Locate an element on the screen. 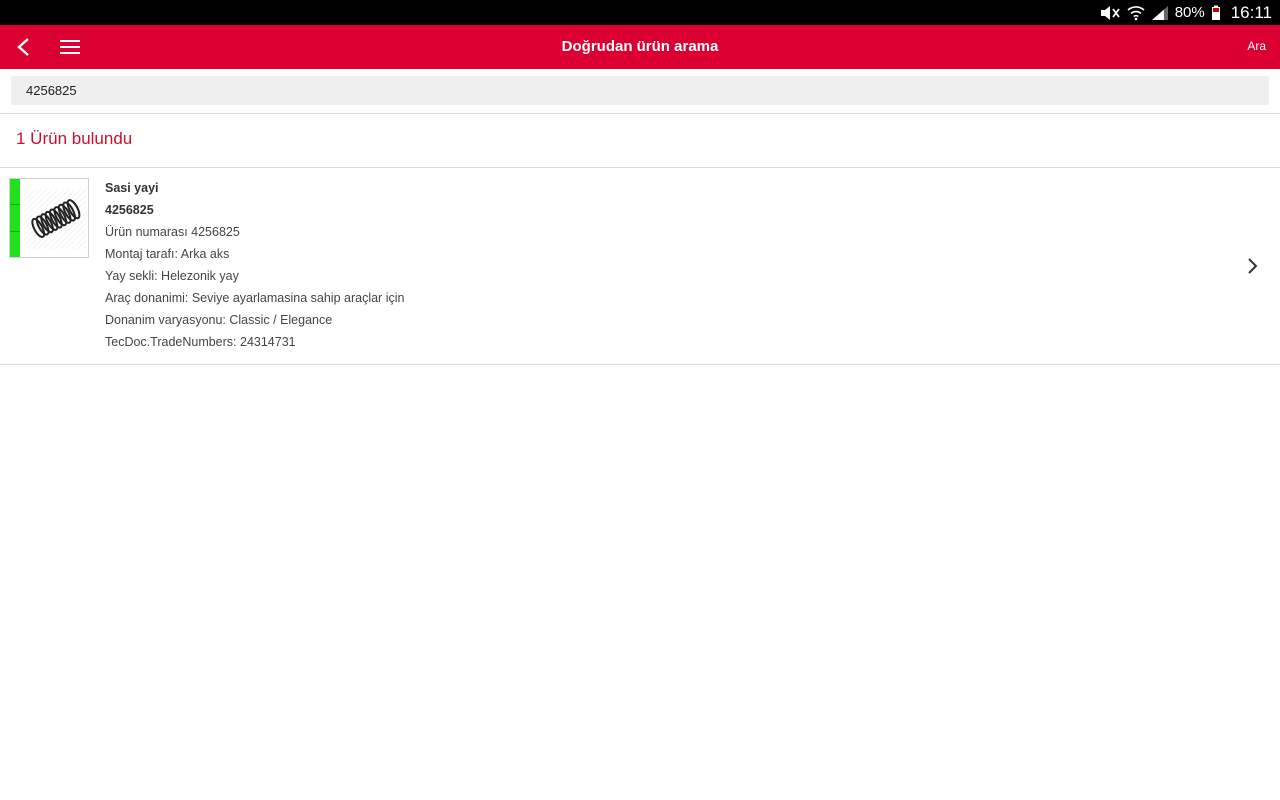 The image size is (1280, 800). status-bar-indicators: 80% 16:11 is located at coordinates (1185, 12).